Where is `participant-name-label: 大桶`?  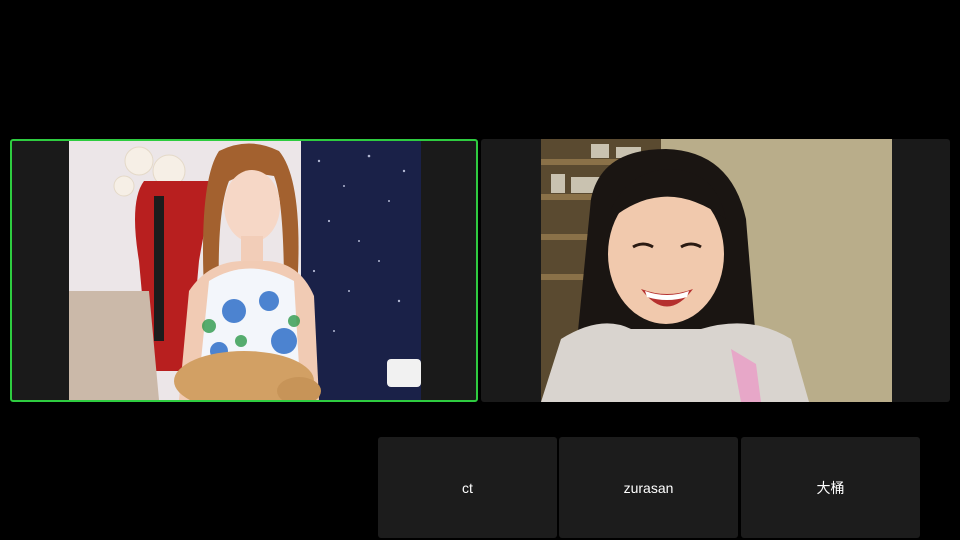 participant-name-label: 大桶 is located at coordinates (830, 487).